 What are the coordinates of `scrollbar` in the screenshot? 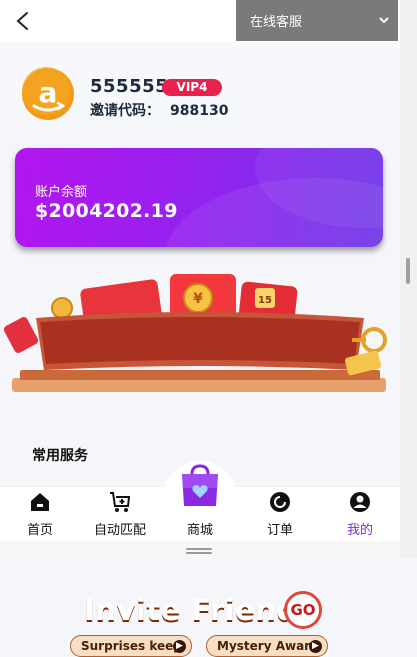 It's located at (408, 279).